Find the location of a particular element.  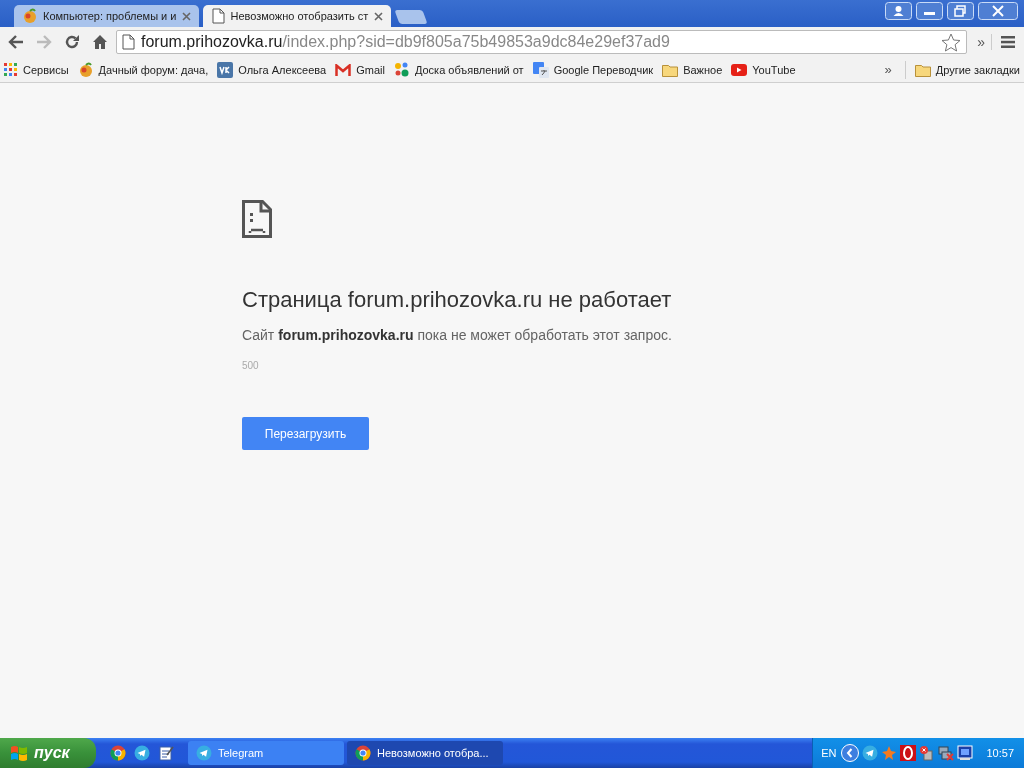

monitor-icon is located at coordinates (965, 753).